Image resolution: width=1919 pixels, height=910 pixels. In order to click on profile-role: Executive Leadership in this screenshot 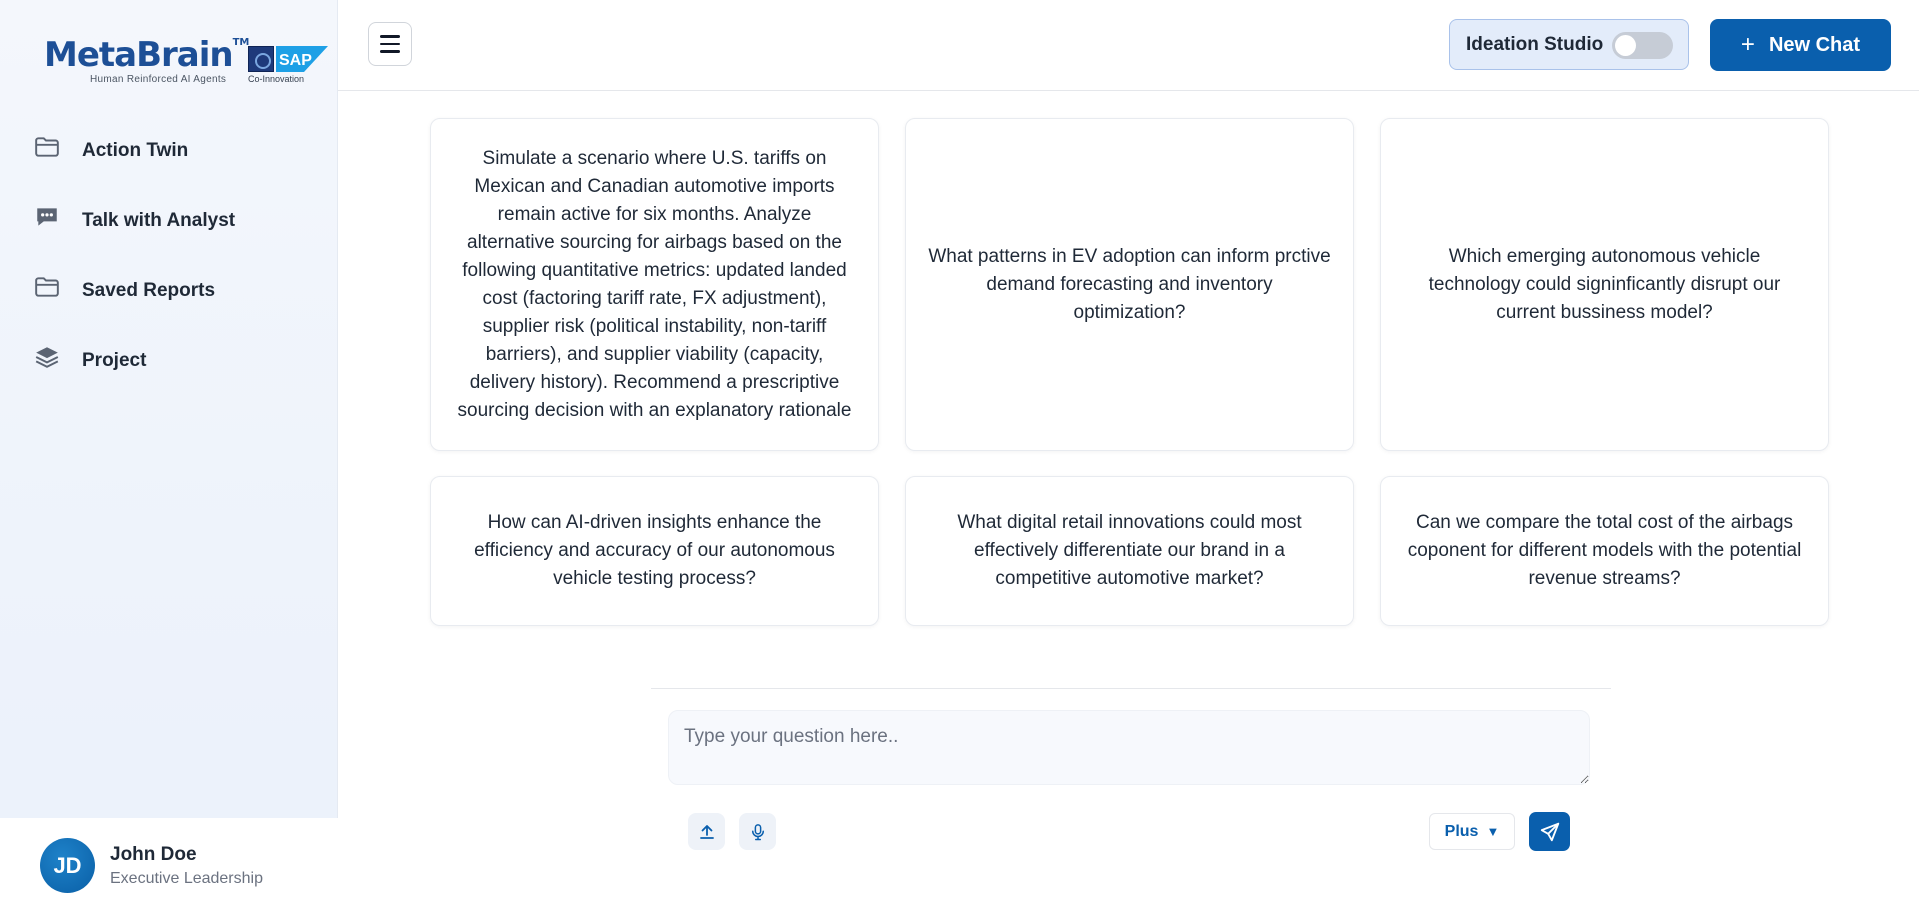, I will do `click(186, 878)`.